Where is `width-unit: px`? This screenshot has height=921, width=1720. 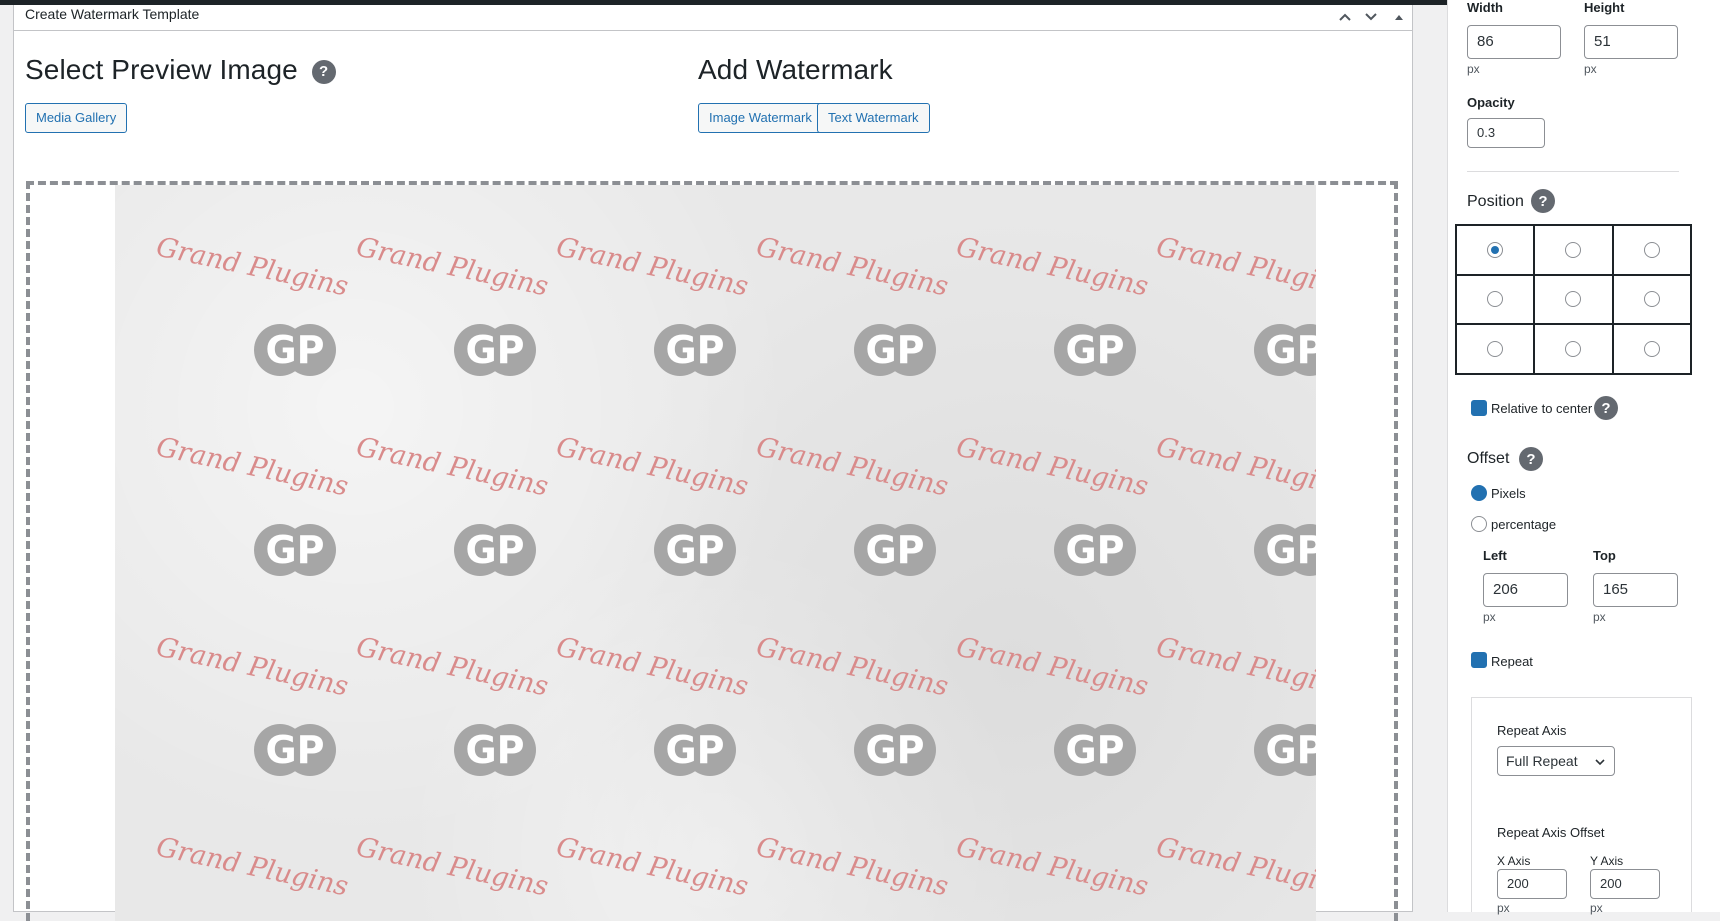 width-unit: px is located at coordinates (1473, 69).